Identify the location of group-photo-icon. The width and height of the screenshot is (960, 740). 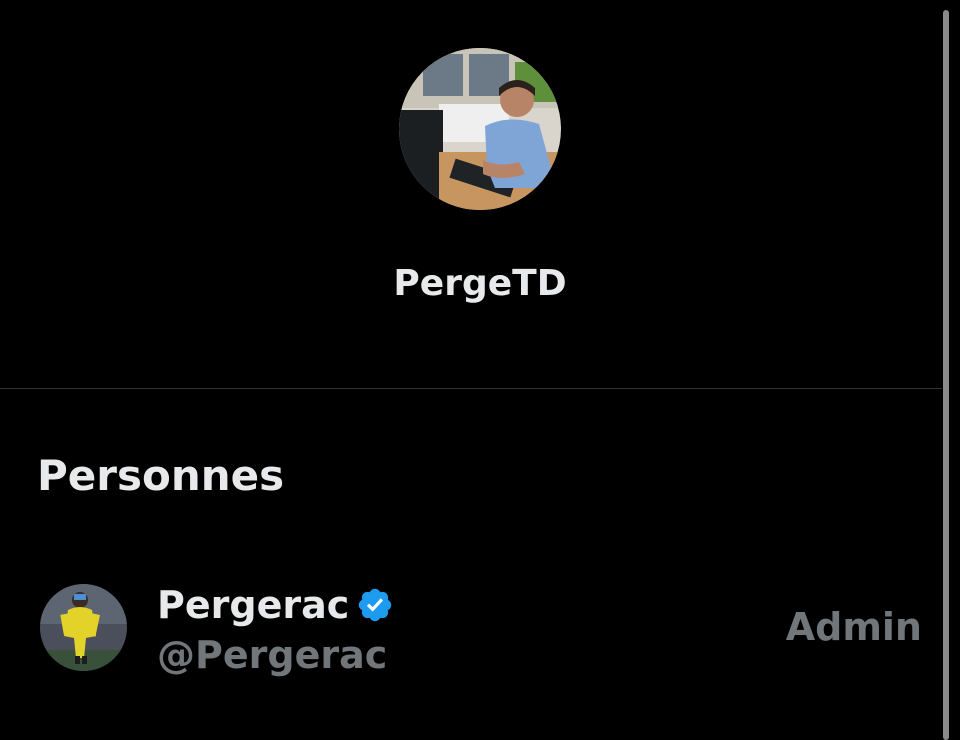
(480, 129).